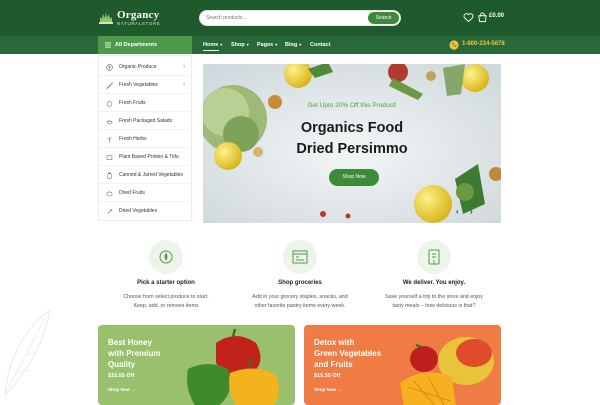 The height and width of the screenshot is (405, 600). I want to click on sidebar-item-fresh-vegetables: Fresh Vegetables ›, so click(146, 85).